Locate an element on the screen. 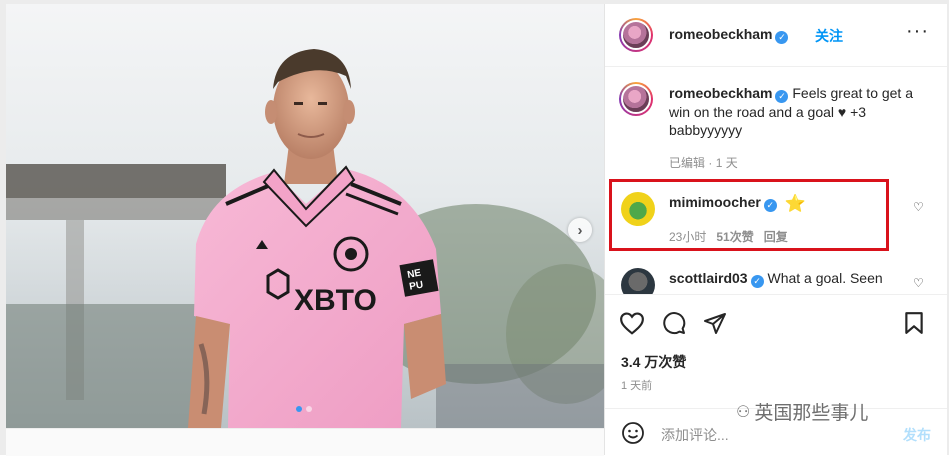  next-image-button: › is located at coordinates (580, 230).